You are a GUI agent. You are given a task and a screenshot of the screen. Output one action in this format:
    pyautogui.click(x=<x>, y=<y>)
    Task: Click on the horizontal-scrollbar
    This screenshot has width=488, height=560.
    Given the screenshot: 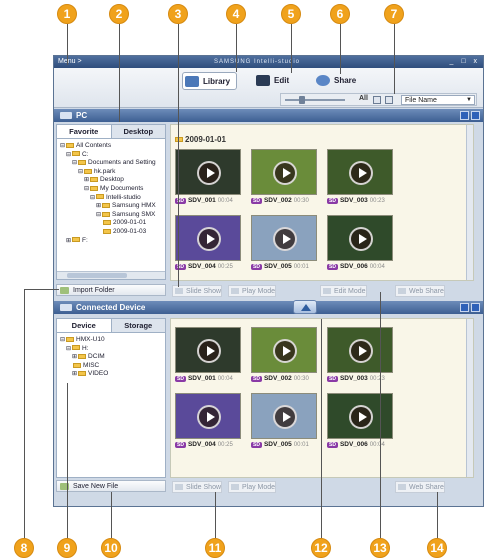 What is the action you would take?
    pyautogui.click(x=111, y=275)
    